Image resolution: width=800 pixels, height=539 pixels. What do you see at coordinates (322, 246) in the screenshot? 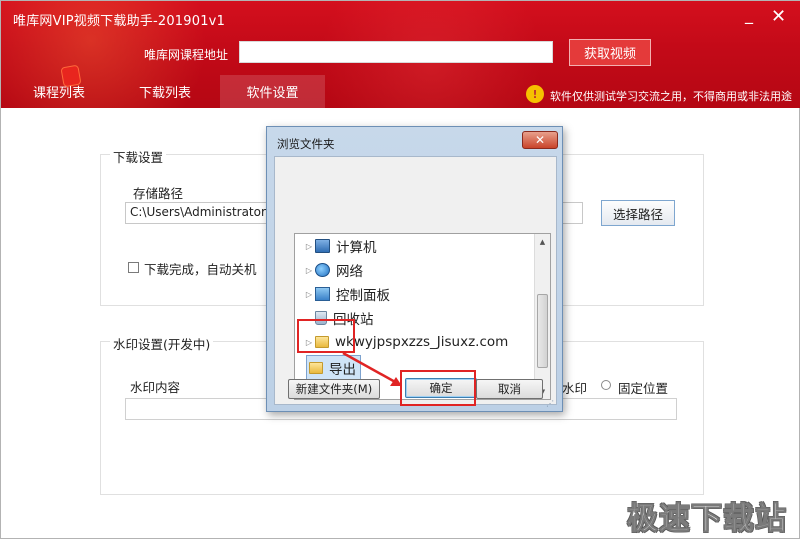
I see `computer-icon` at bounding box center [322, 246].